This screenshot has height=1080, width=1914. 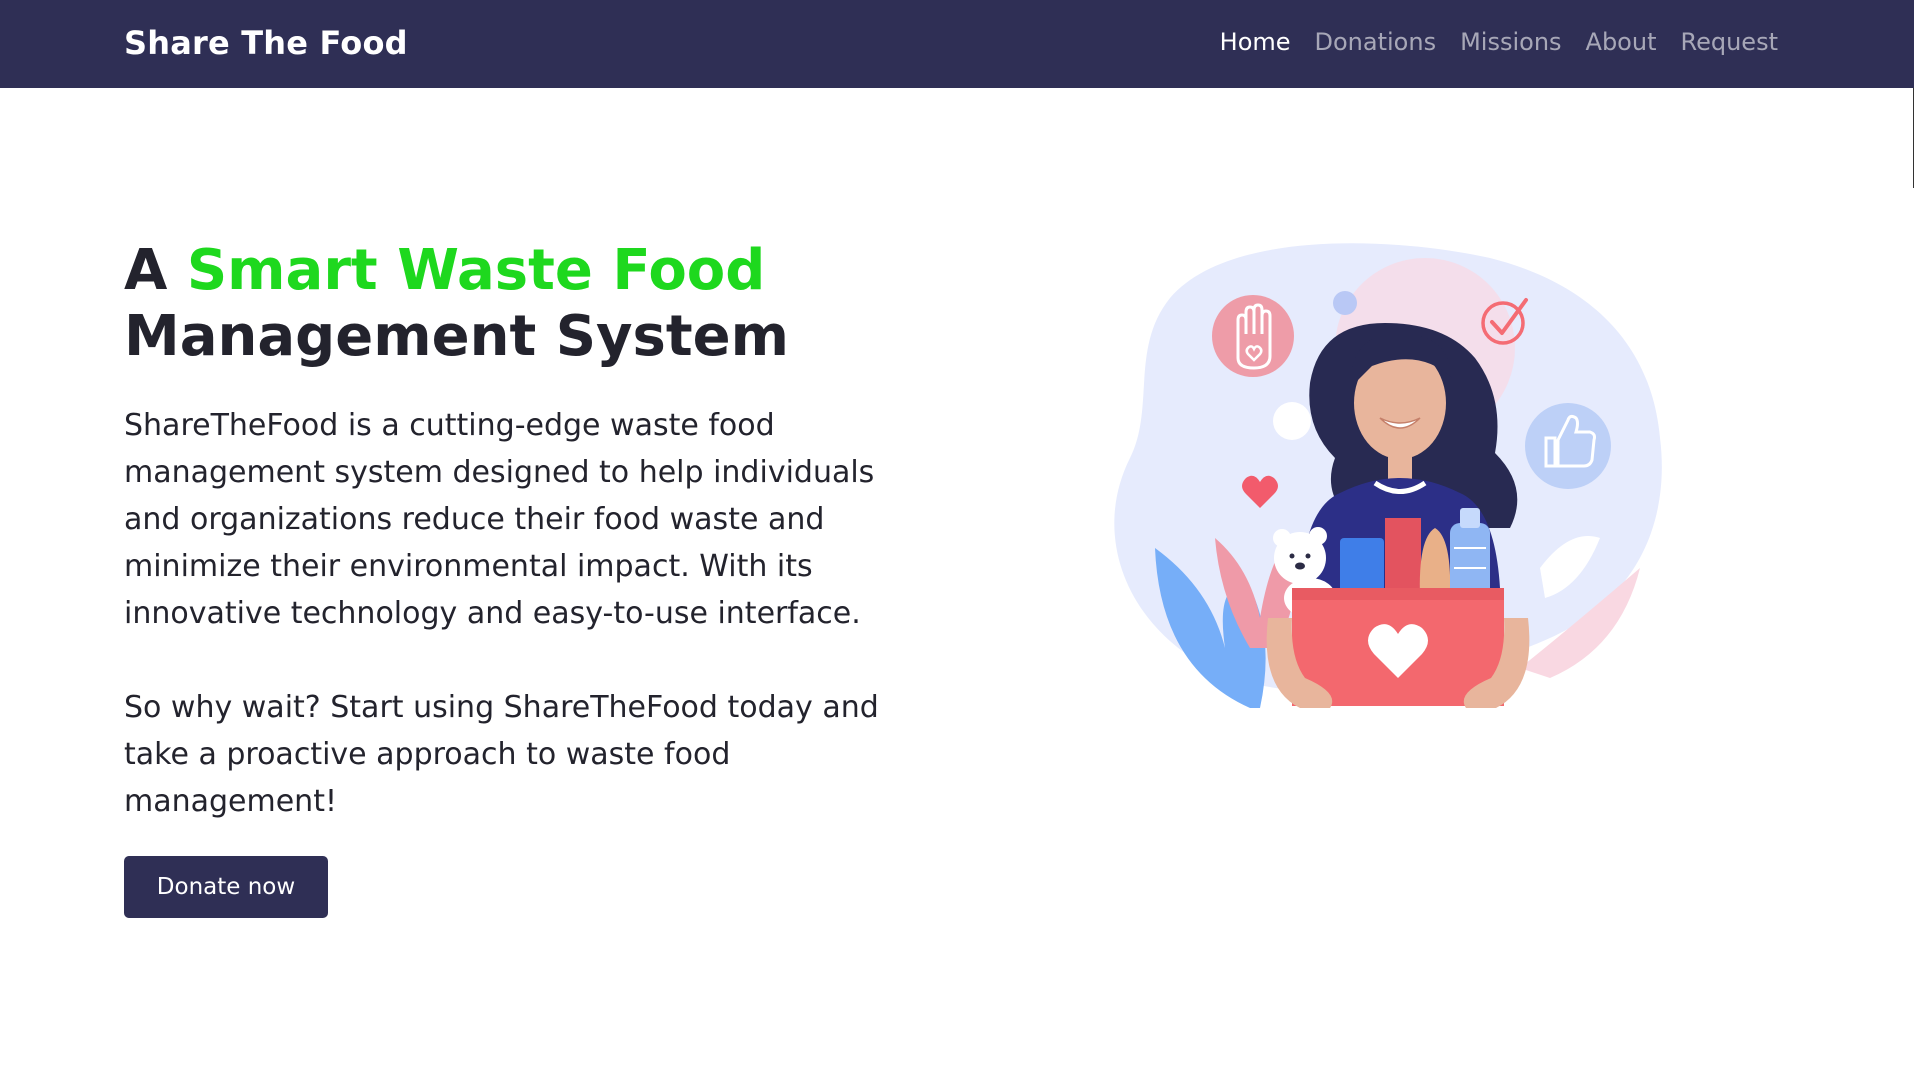 I want to click on page-title: A Smart Waste Food Management System, so click(x=534, y=304).